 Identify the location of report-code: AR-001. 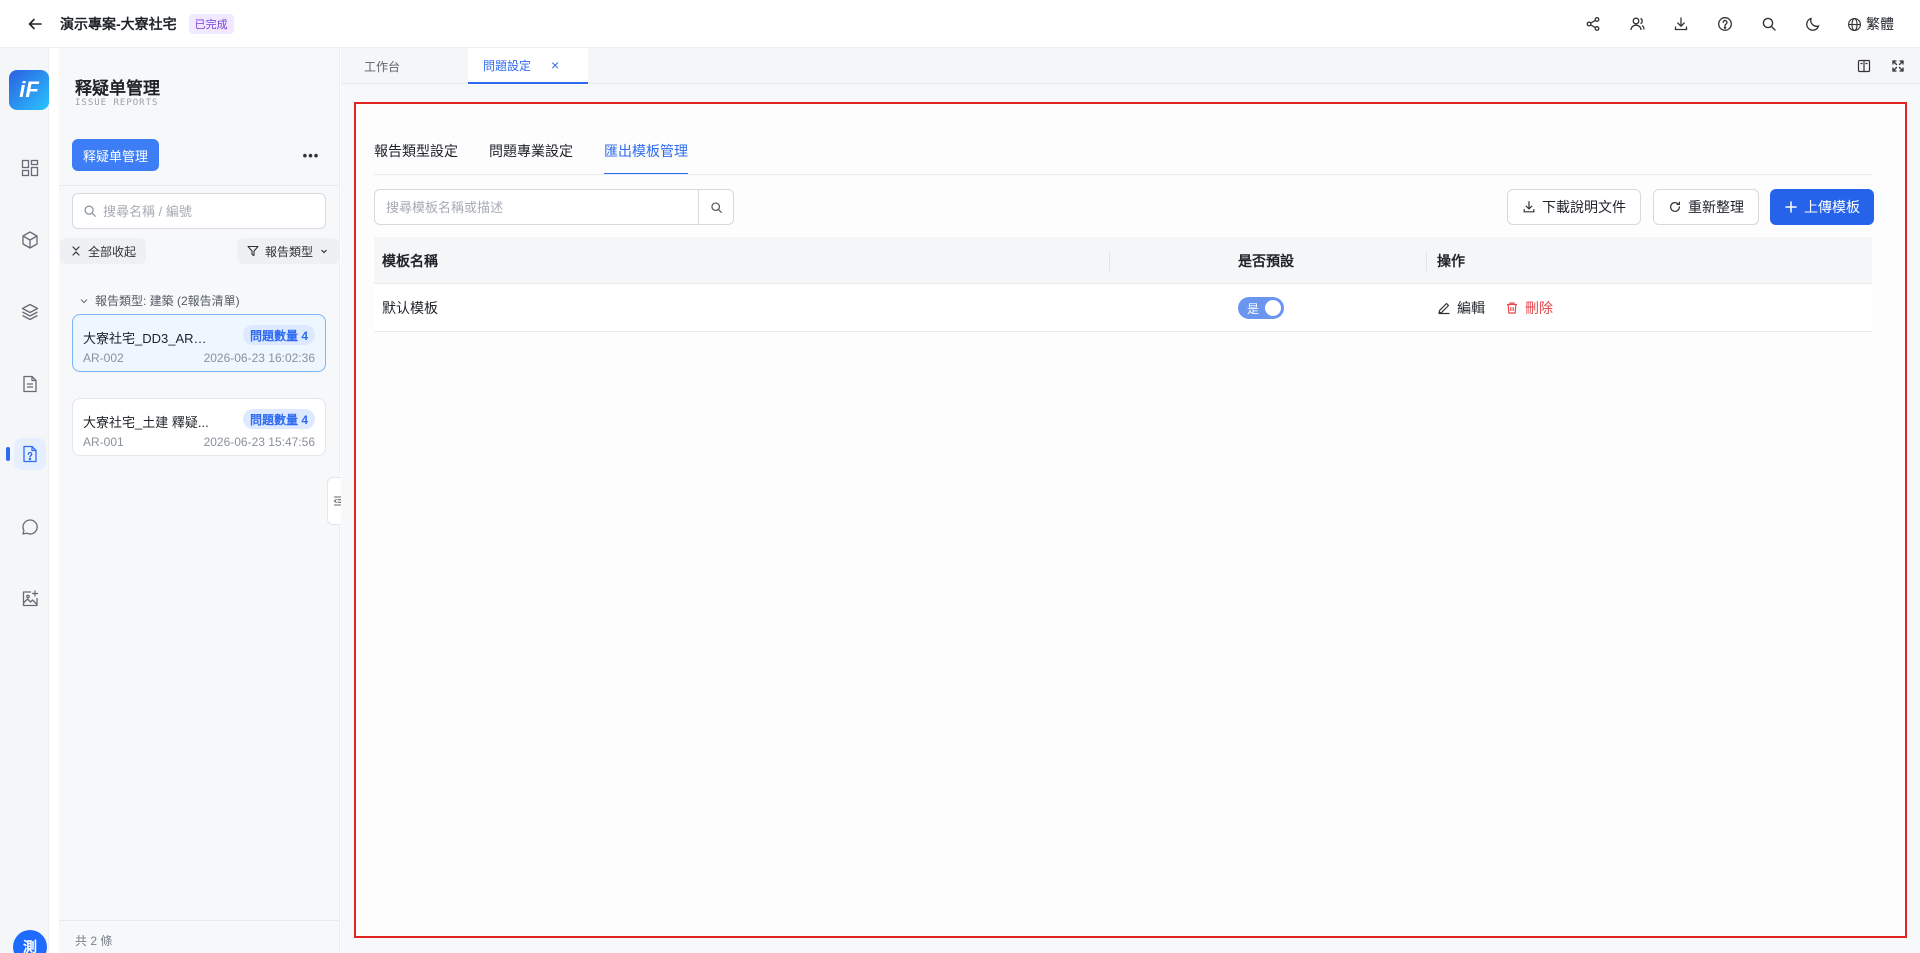
(103, 442).